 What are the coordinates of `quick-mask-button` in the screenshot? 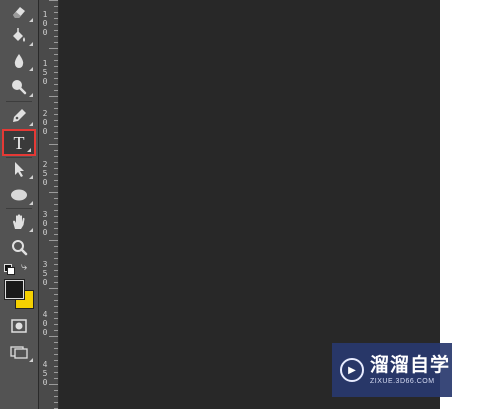 It's located at (19, 326).